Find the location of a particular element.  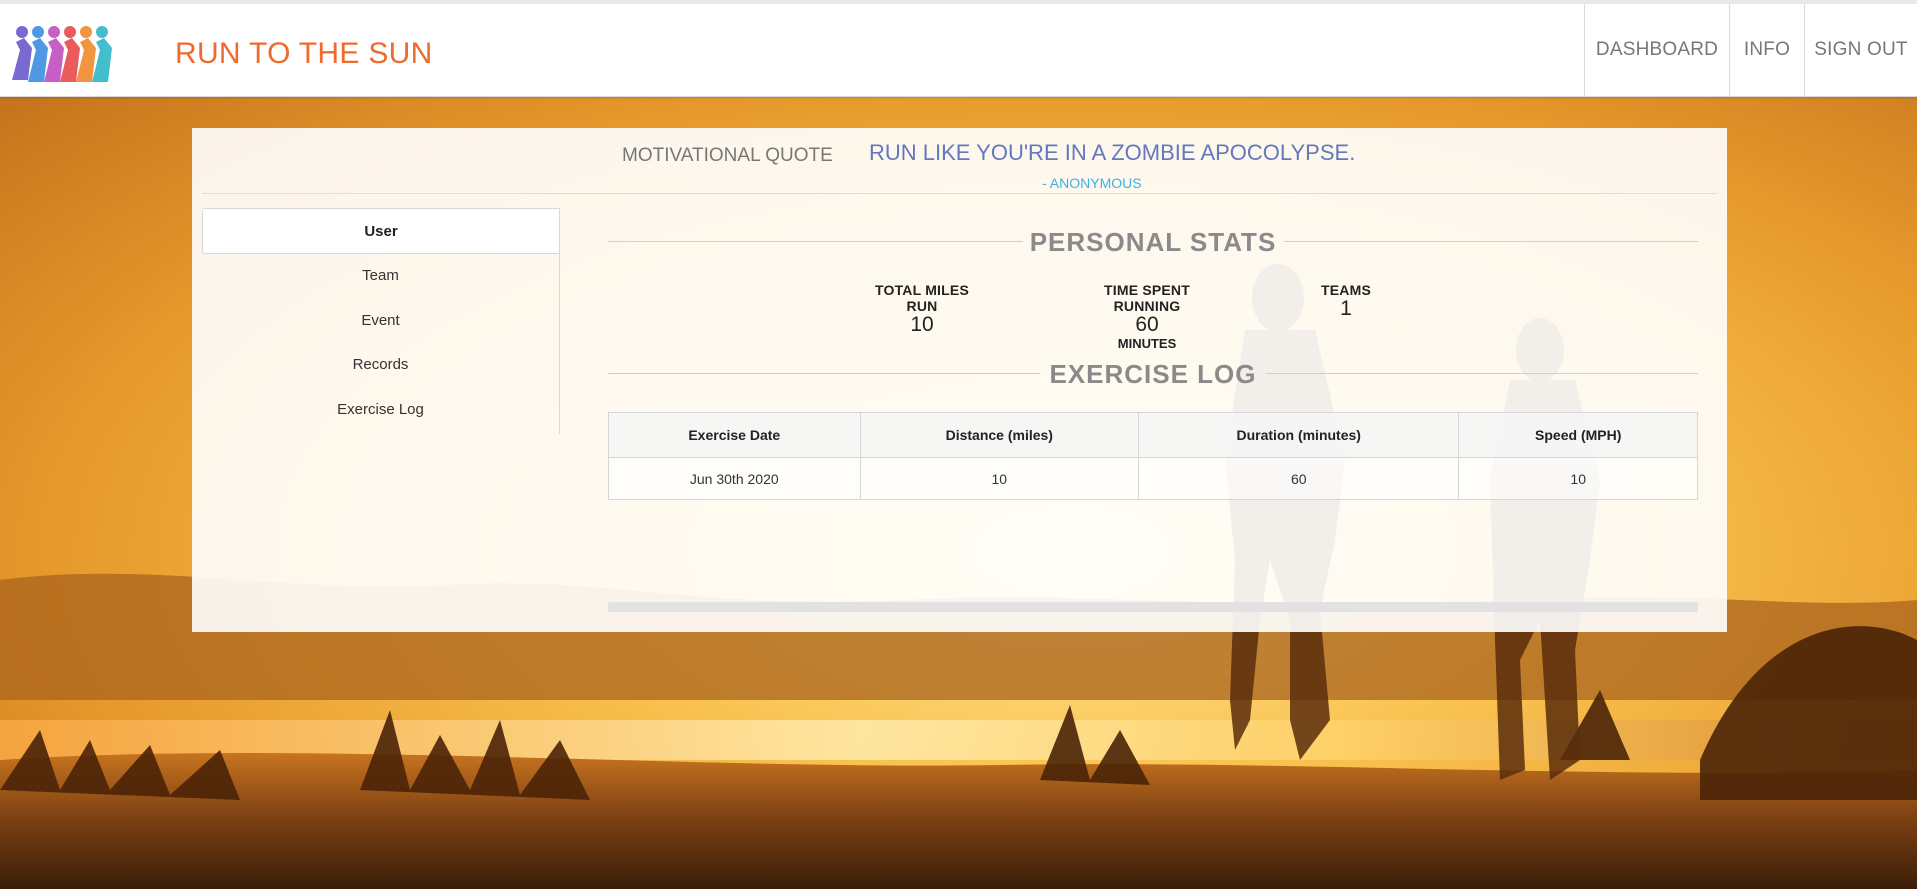

quote-text: RUN LIKE YOU'RE IN A ZOMBIE APOCOLYPSE. is located at coordinates (1112, 152).